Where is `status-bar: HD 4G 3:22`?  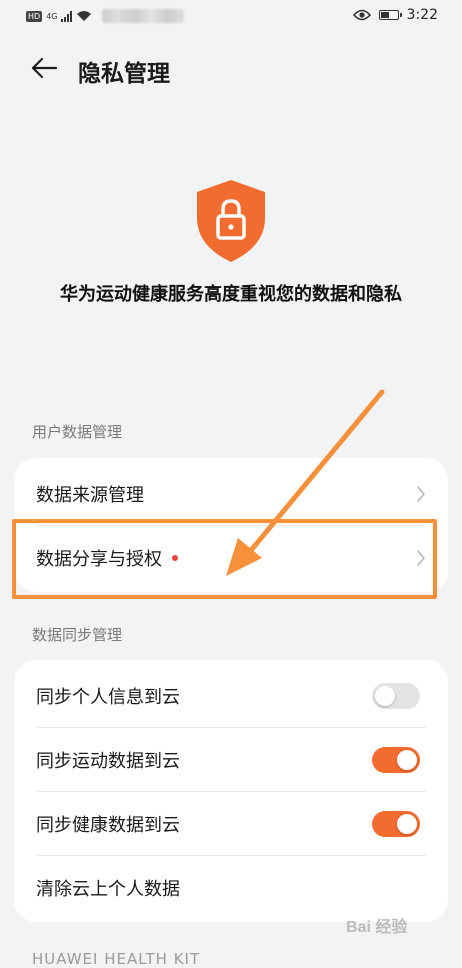
status-bar: HD 4G 3:22 is located at coordinates (231, 16).